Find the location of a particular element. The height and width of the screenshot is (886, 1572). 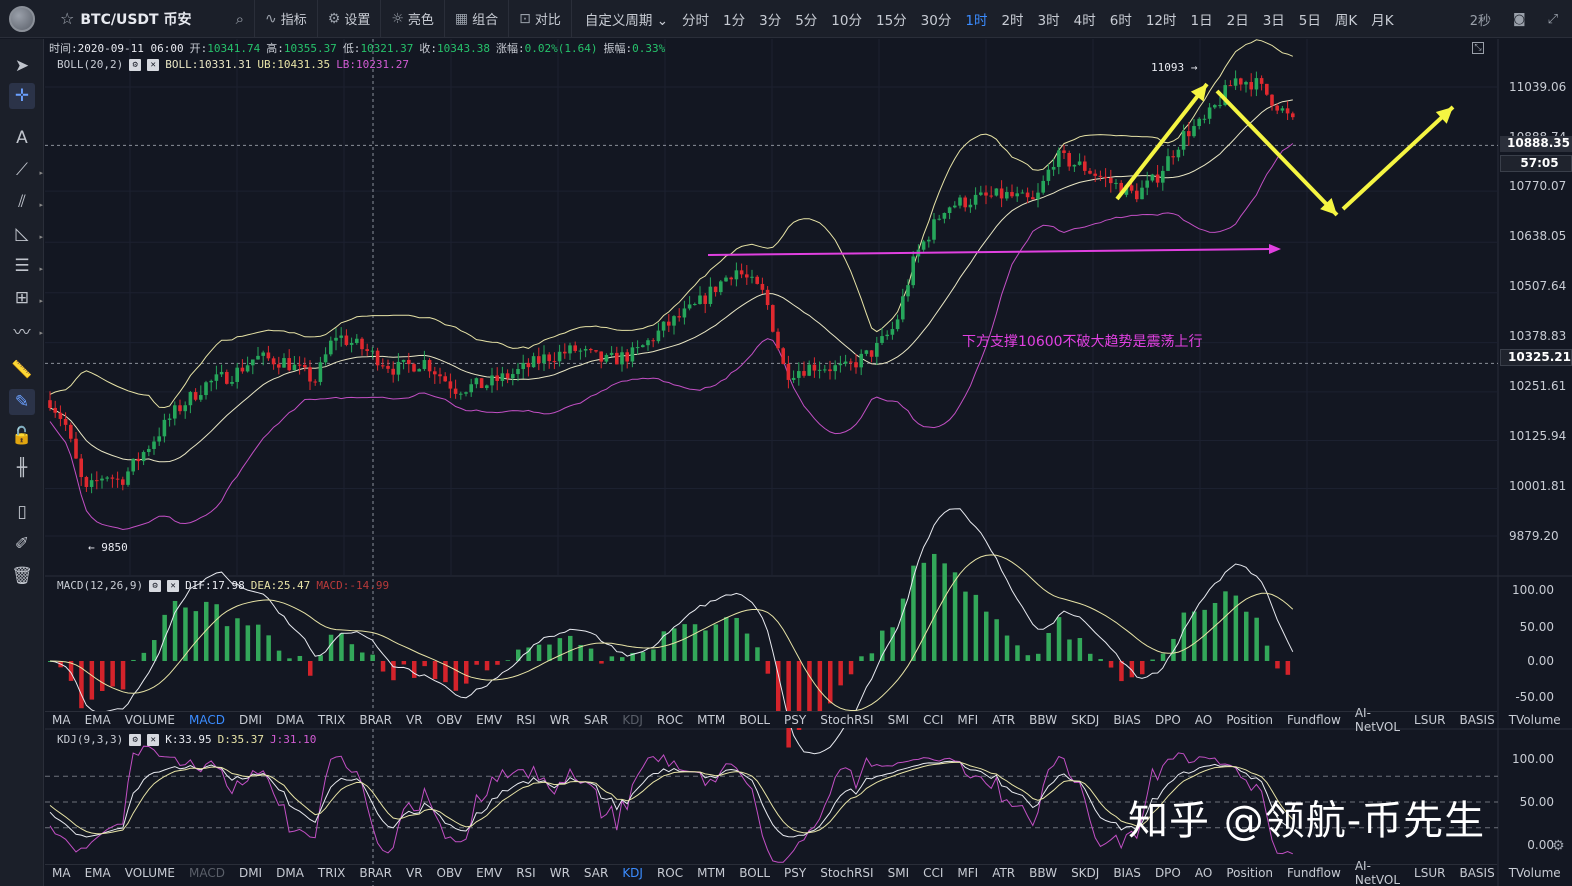

brush-icon: ✎ is located at coordinates (22, 402).